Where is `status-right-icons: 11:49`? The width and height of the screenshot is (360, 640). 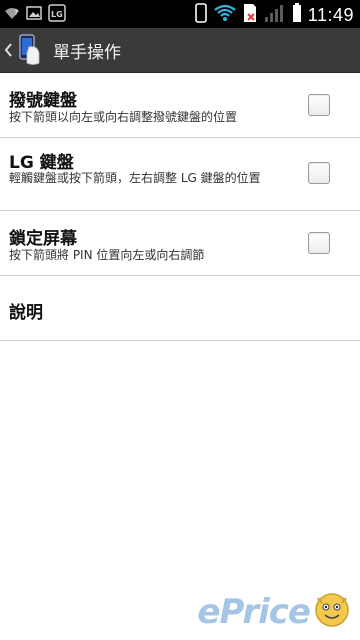 status-right-icons: 11:49 is located at coordinates (274, 15).